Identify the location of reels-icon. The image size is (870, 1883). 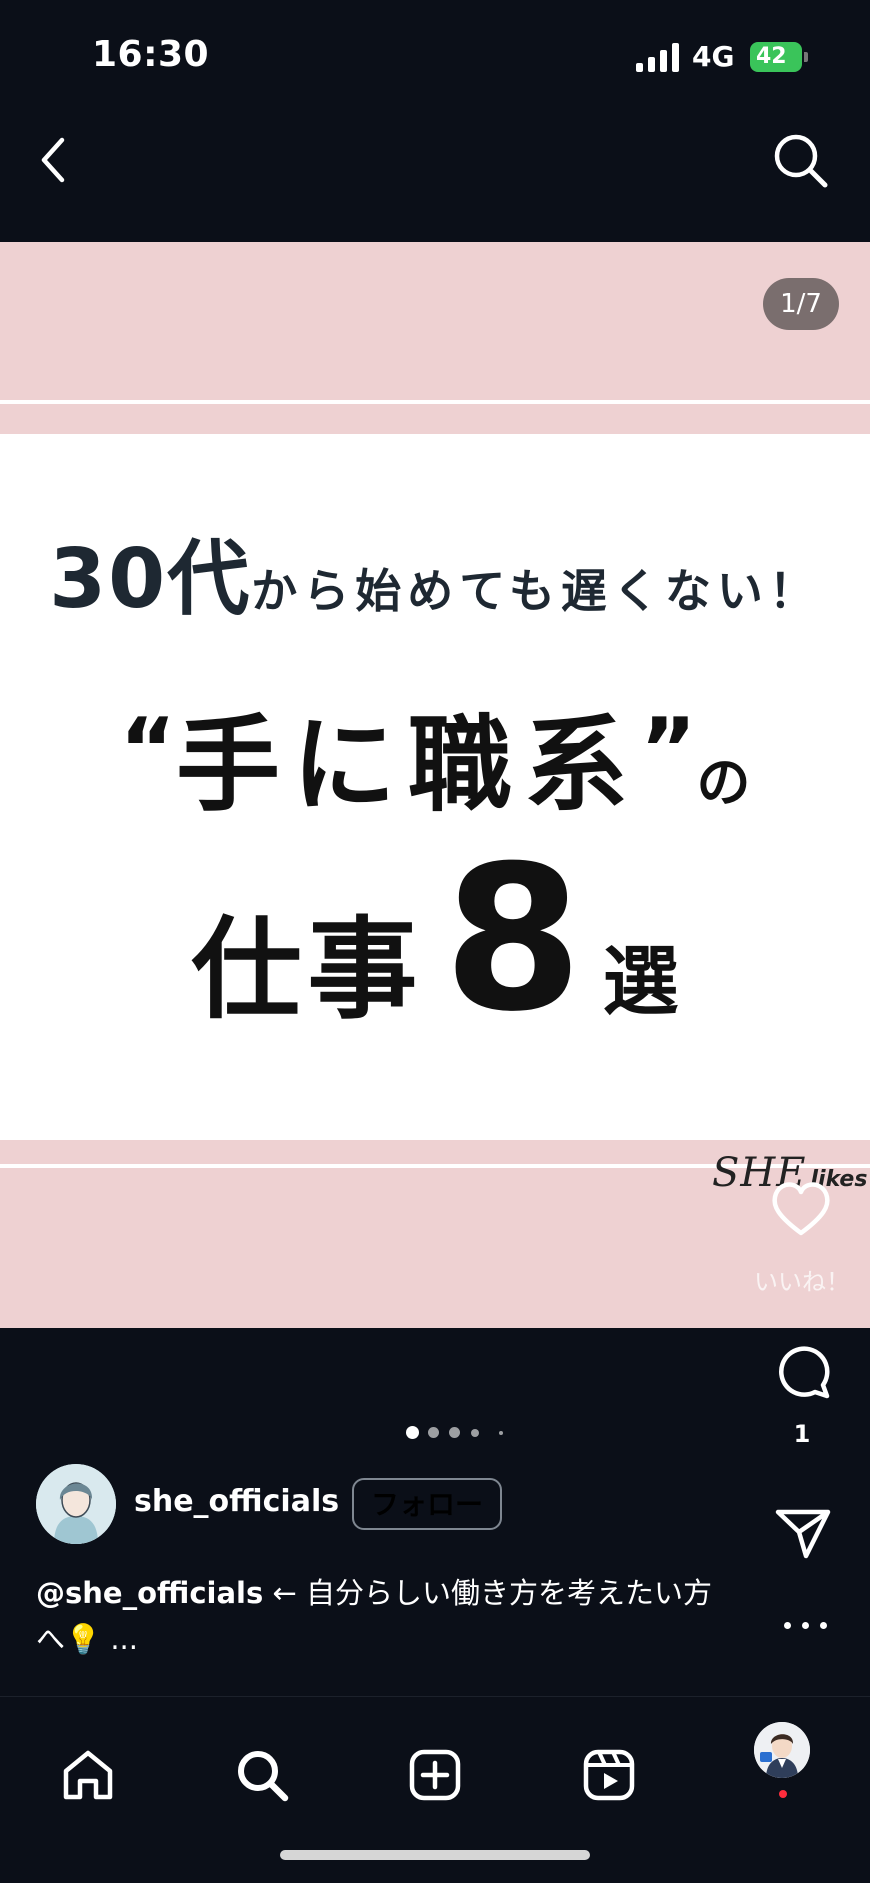
(609, 1775).